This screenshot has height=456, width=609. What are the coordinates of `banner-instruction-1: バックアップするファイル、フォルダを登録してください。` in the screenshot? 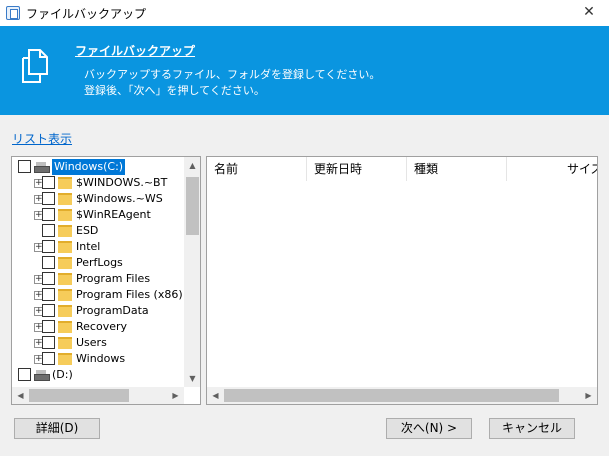 It's located at (232, 74).